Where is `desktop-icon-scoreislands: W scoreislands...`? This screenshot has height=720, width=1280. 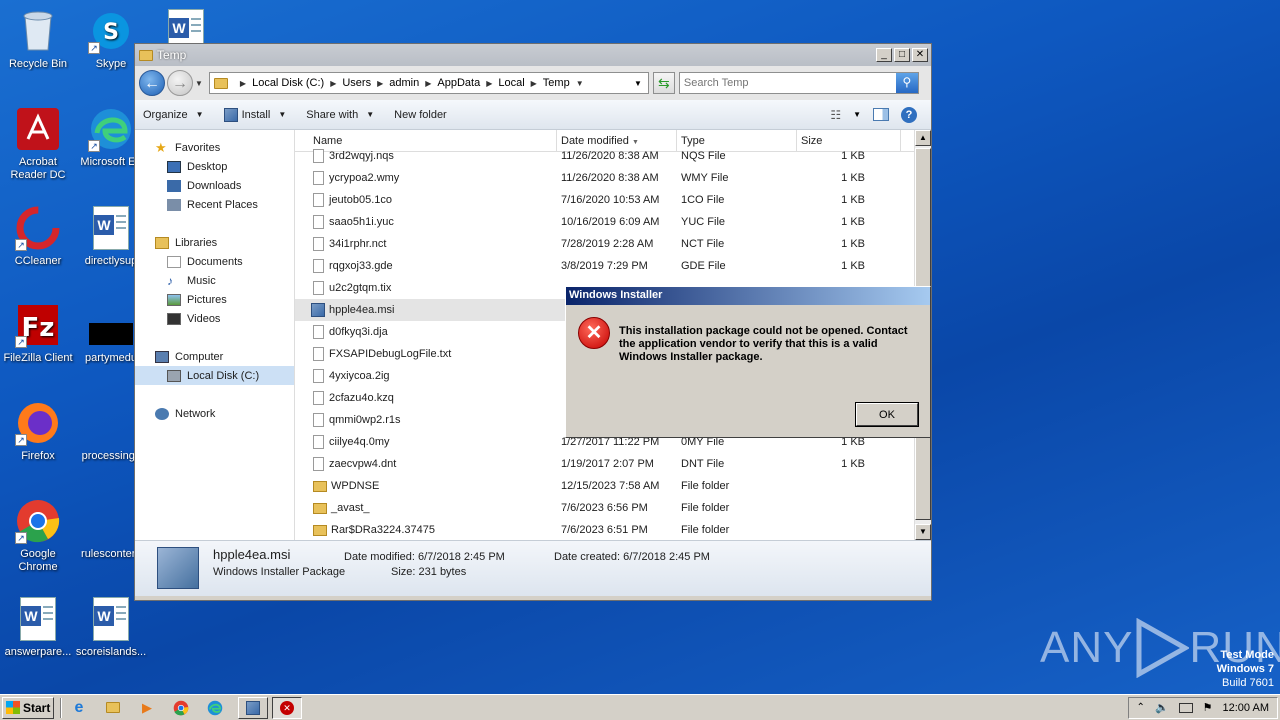
desktop-icon-scoreislands: W scoreislands... is located at coordinates (111, 627).